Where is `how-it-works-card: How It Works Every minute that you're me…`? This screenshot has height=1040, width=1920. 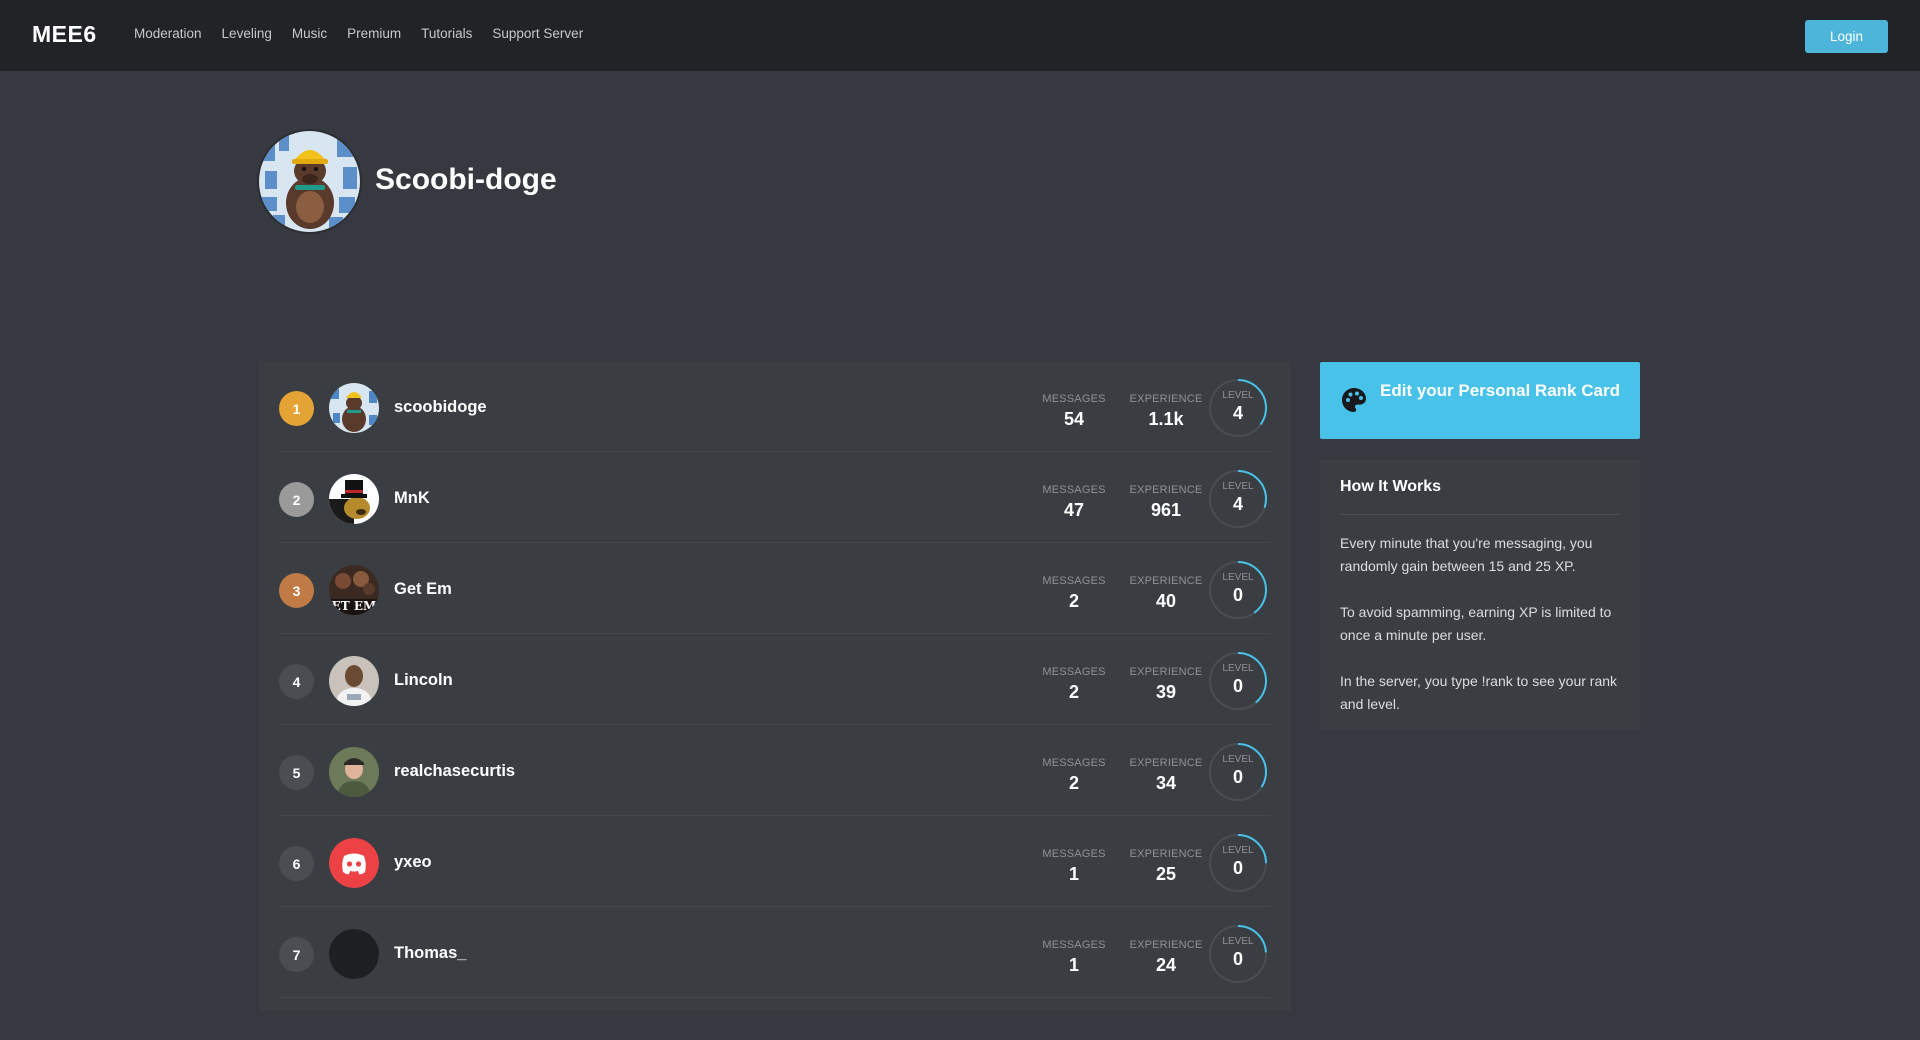
how-it-works-card: How It Works Every minute that you're me… is located at coordinates (1480, 595).